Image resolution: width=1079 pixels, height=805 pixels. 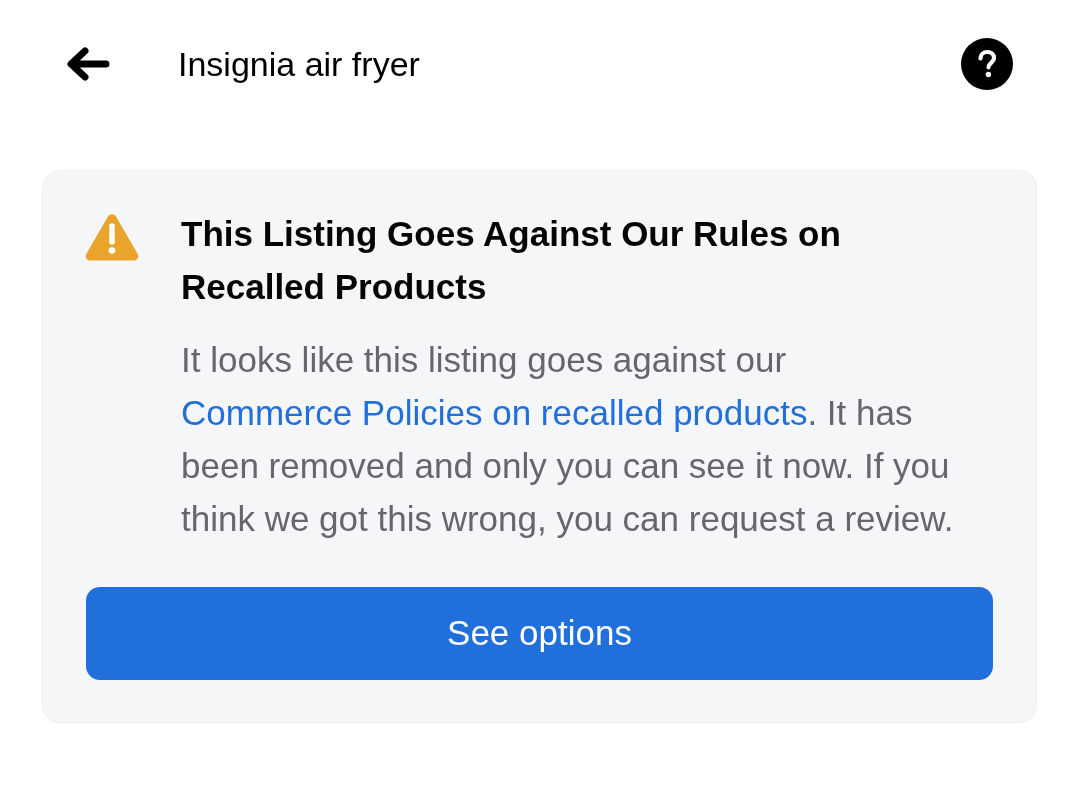 I want to click on page-title: Insignia air fryer, so click(x=299, y=64).